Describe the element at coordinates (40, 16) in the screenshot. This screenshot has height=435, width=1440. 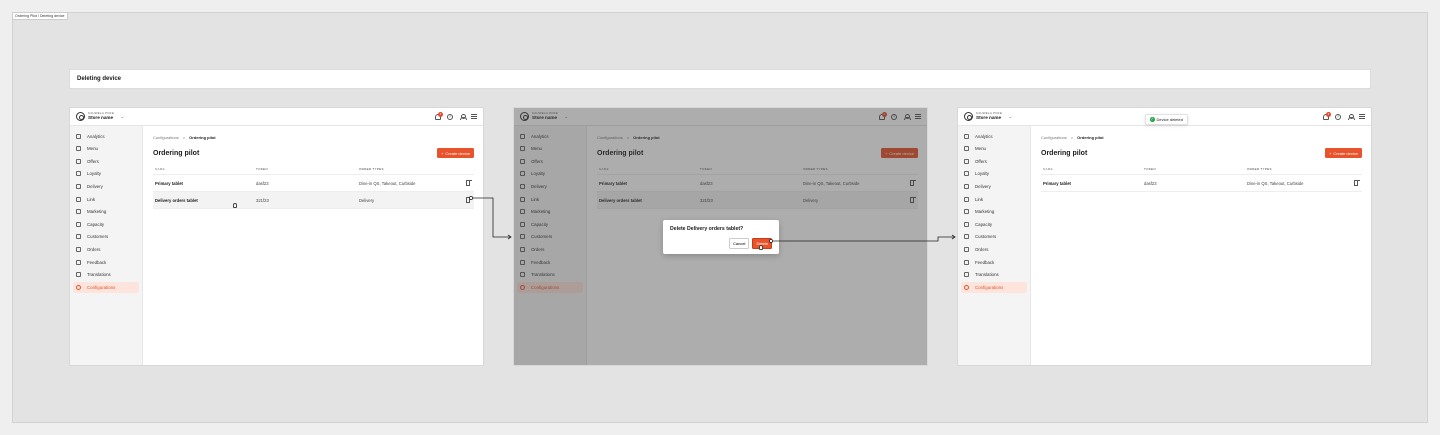
I see `board-tag: Ordering Pilot / Deleting device` at that location.